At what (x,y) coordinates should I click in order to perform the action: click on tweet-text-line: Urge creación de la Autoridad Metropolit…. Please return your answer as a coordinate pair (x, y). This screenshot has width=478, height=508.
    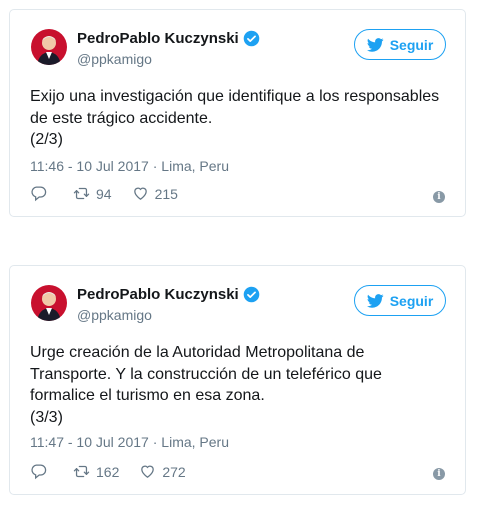
    Looking at the image, I should click on (197, 352).